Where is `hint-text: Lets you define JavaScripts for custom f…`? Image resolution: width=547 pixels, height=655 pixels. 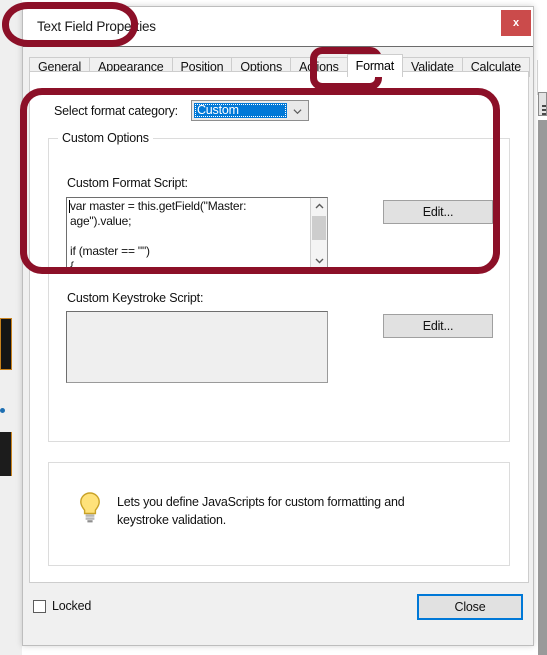 hint-text: Lets you define JavaScripts for custom f… is located at coordinates (261, 511).